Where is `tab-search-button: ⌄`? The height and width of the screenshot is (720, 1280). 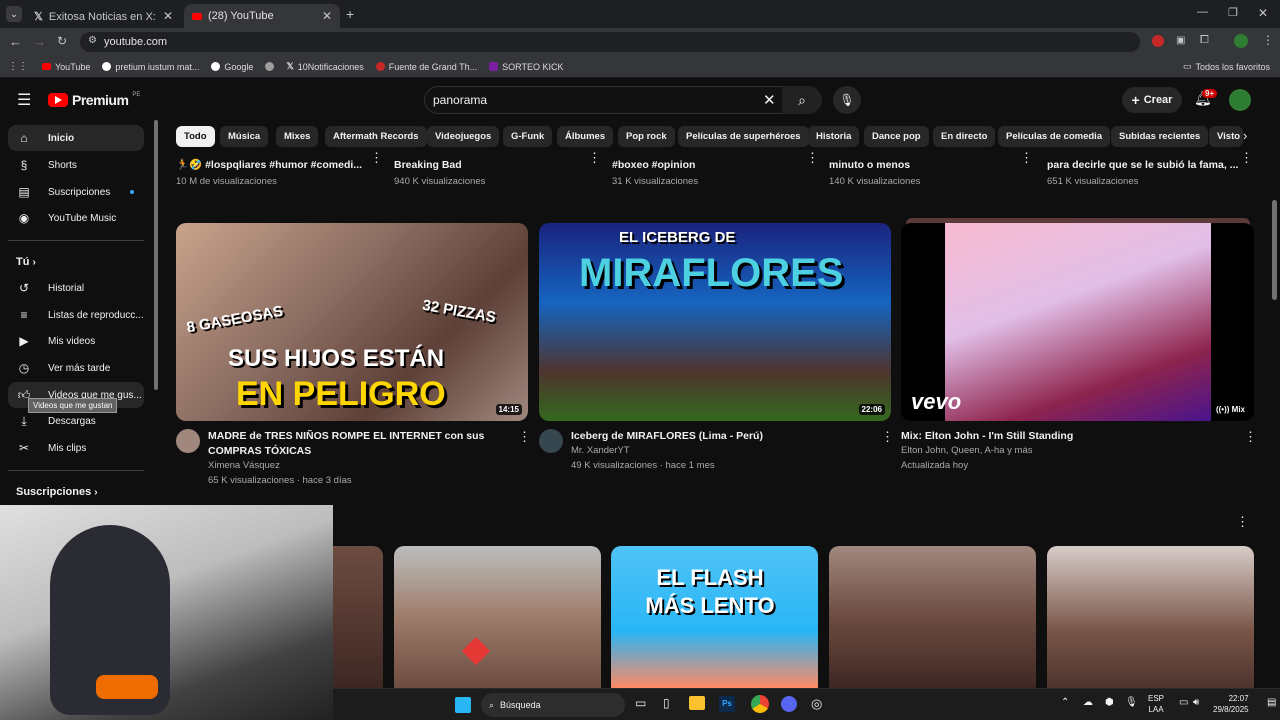 tab-search-button: ⌄ is located at coordinates (14, 14).